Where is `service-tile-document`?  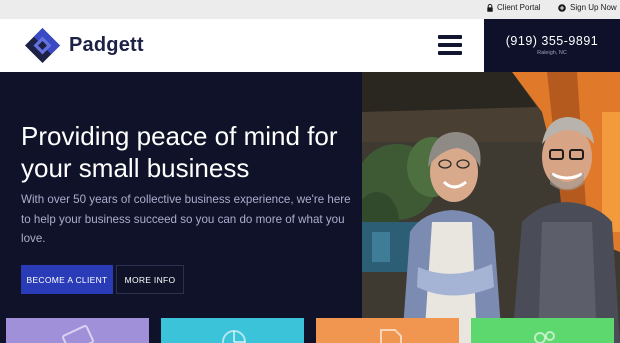
service-tile-document is located at coordinates (387, 330).